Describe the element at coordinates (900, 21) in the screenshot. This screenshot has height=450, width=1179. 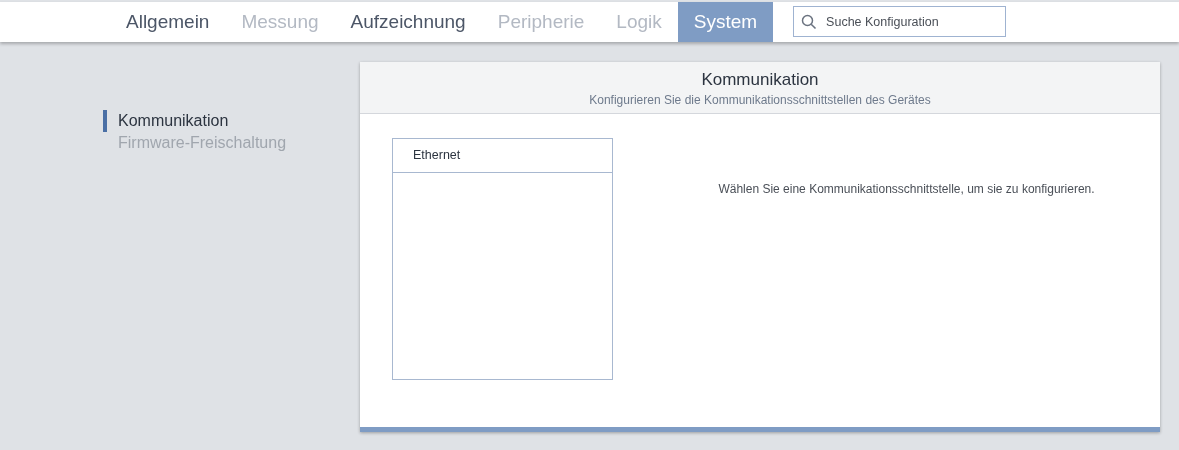
I see `search-field: Suche Konfiguration` at that location.